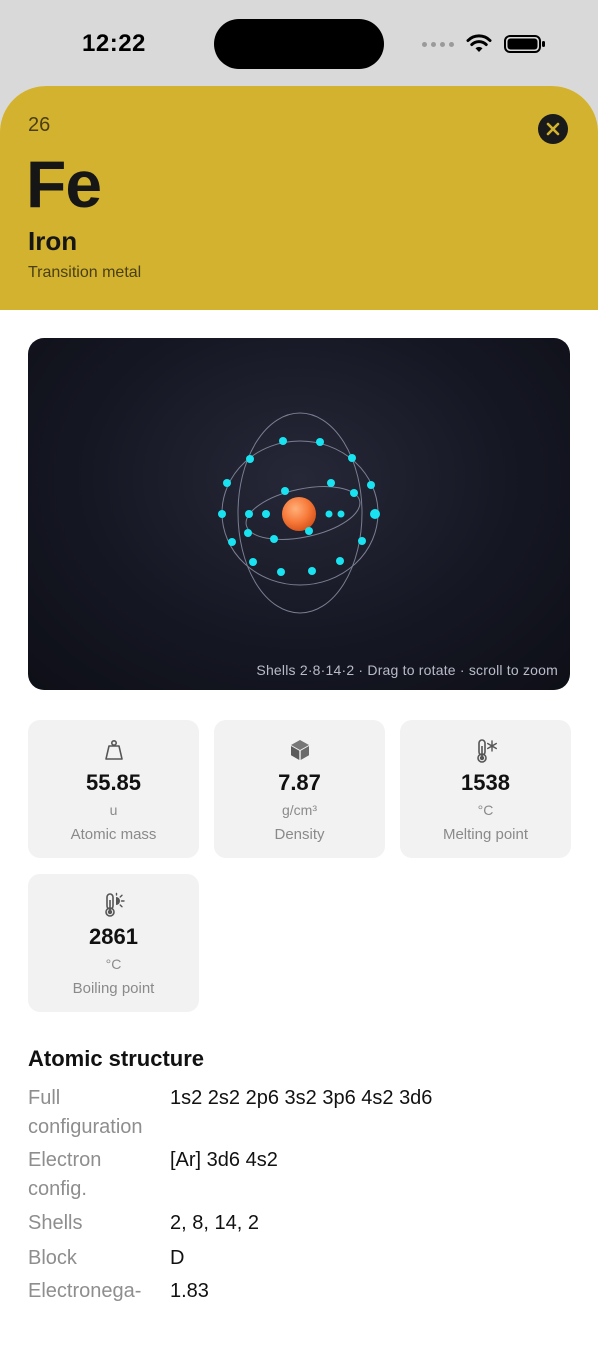 The height and width of the screenshot is (1346, 598). What do you see at coordinates (114, 43) in the screenshot?
I see `status-time: 12:22` at bounding box center [114, 43].